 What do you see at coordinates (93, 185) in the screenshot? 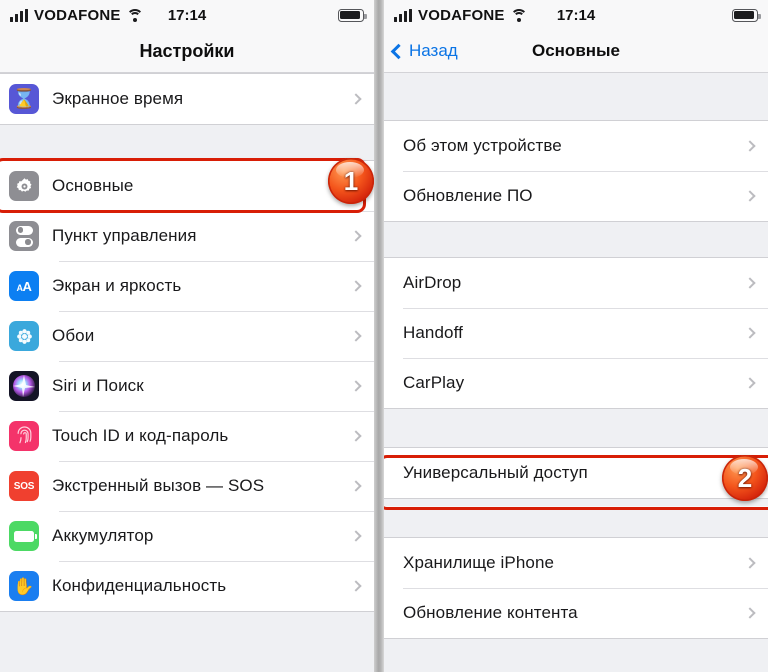
I see `list-item-label: Основные` at bounding box center [93, 185].